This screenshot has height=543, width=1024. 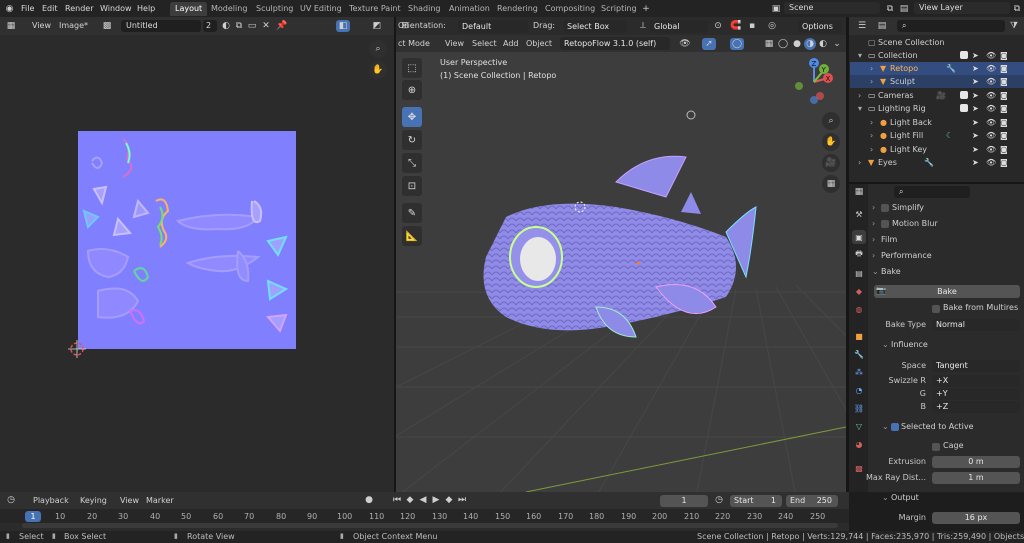 I want to click on editor-type-icon: ▦, so click(x=11, y=26).